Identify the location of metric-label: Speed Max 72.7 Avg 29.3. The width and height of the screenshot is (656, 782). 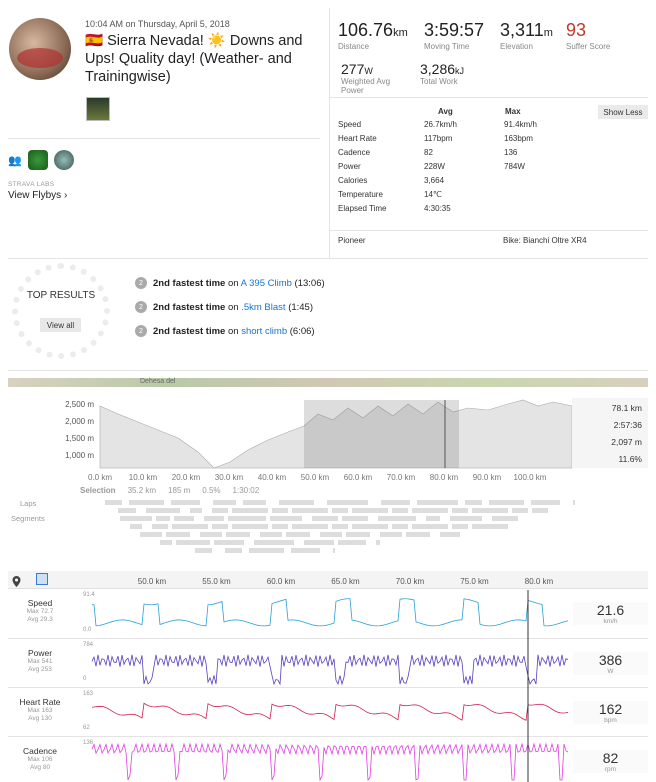
(40, 611).